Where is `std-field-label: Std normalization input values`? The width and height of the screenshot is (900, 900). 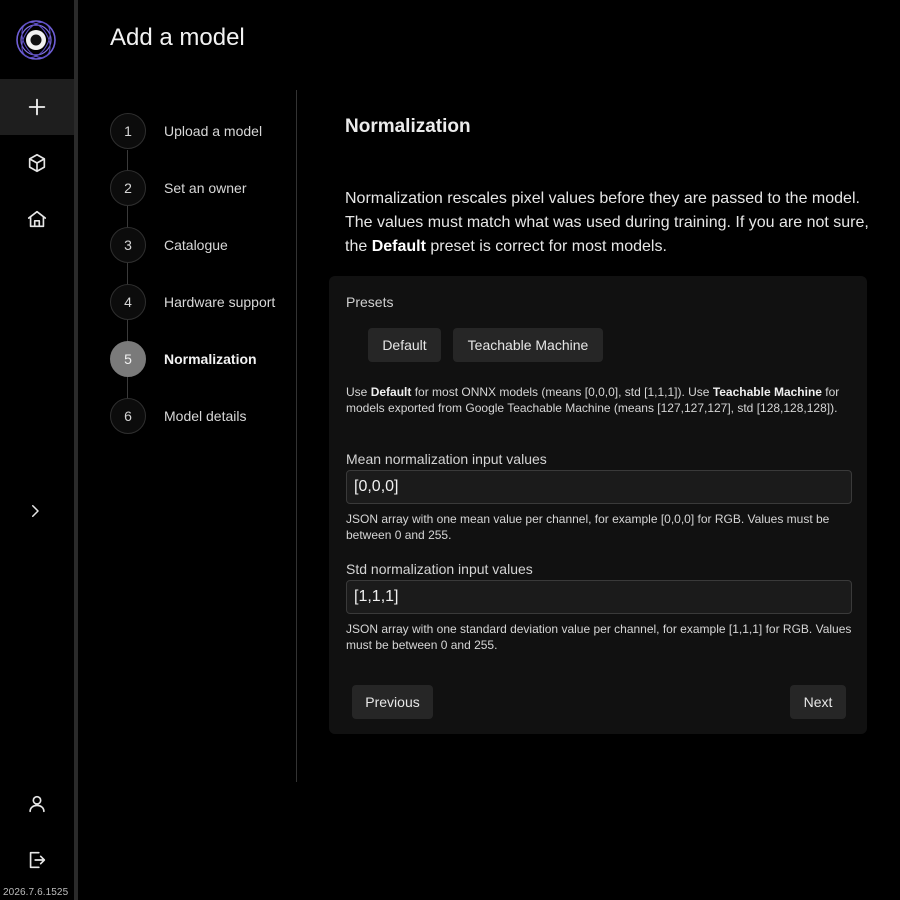 std-field-label: Std normalization input values is located at coordinates (439, 569).